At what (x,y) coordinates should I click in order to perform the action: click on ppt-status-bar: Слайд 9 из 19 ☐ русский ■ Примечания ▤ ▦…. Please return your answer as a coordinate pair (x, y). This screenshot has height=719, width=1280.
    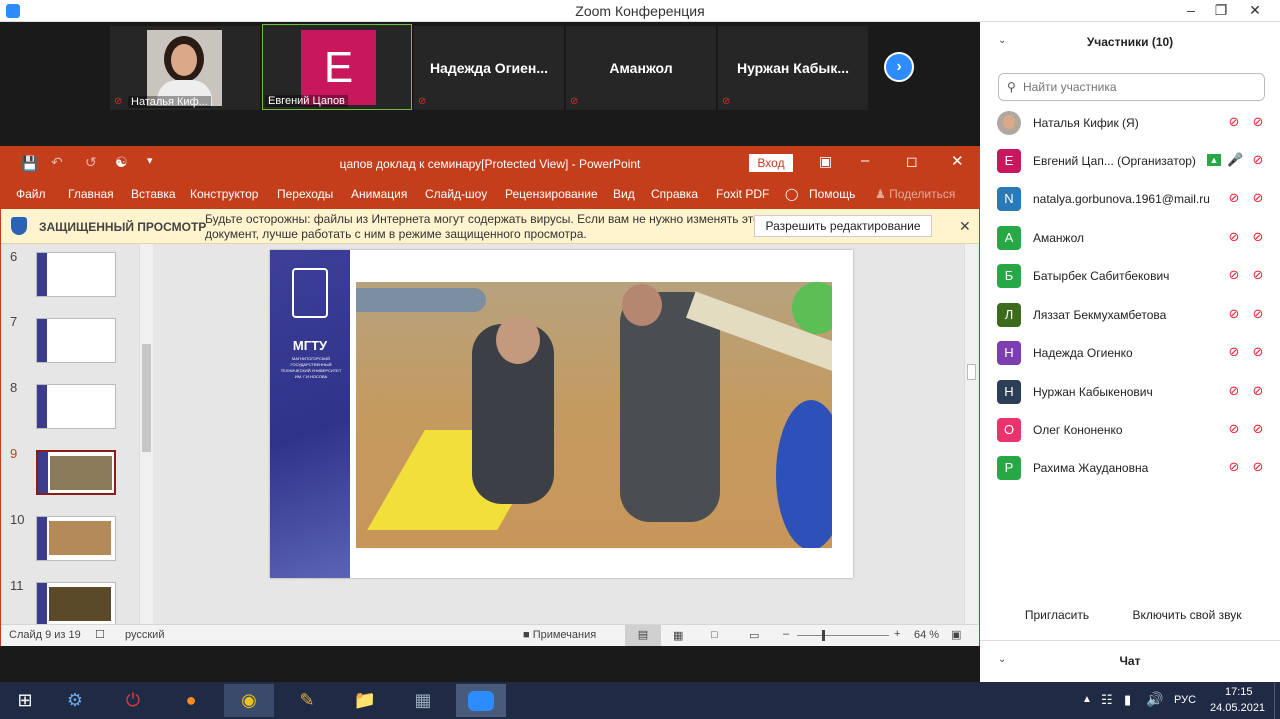
    Looking at the image, I should click on (490, 635).